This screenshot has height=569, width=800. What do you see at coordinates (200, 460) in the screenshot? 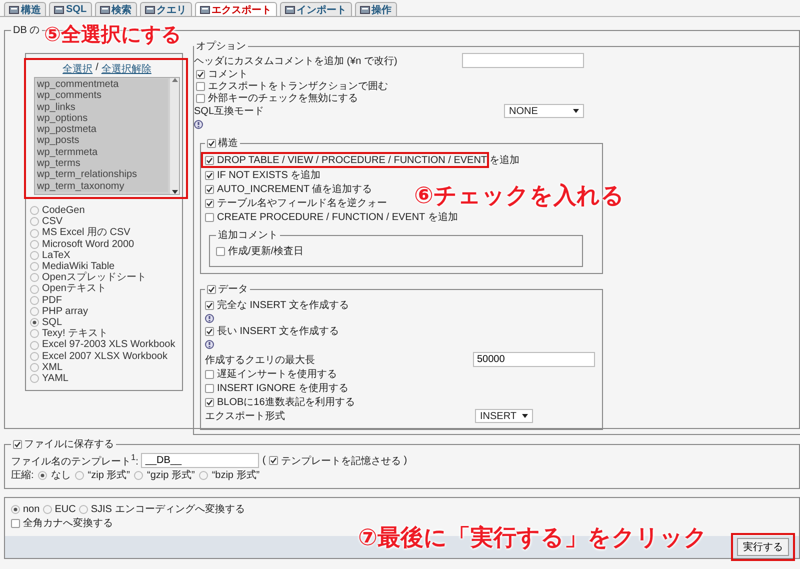
I see `filename-field: __DB__` at bounding box center [200, 460].